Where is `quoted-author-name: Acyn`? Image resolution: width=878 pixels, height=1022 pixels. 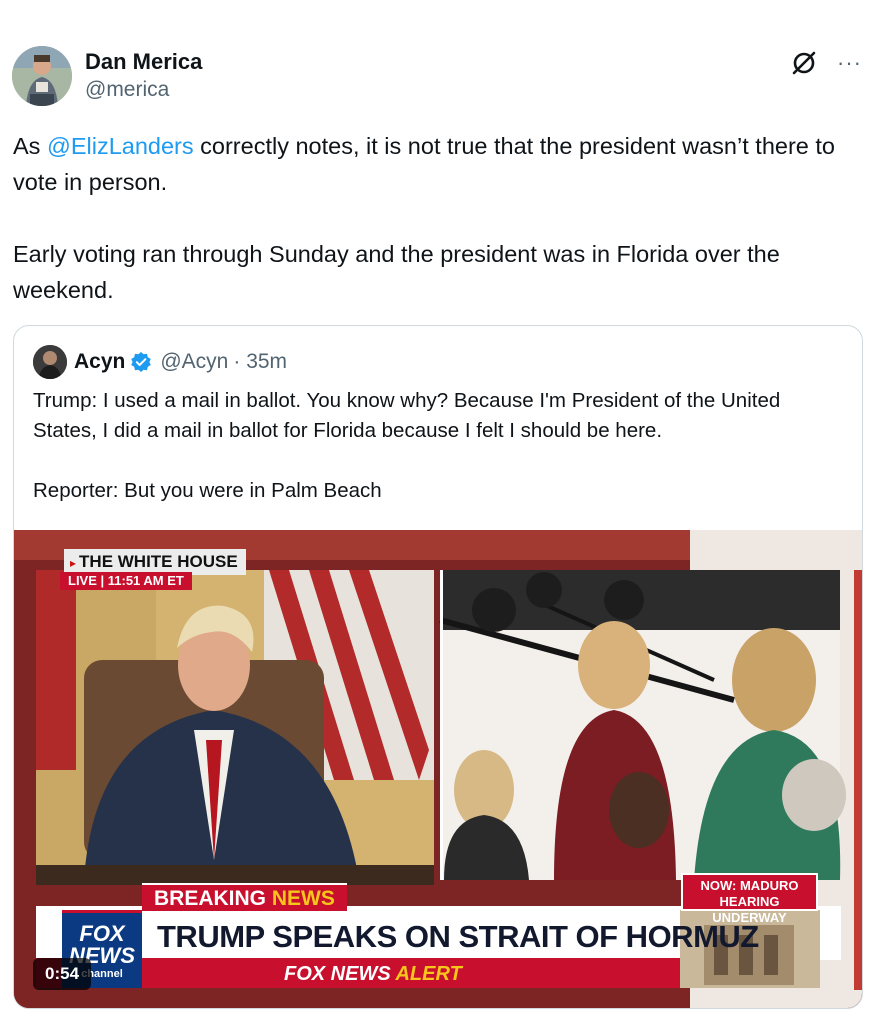
quoted-author-name: Acyn is located at coordinates (99, 362).